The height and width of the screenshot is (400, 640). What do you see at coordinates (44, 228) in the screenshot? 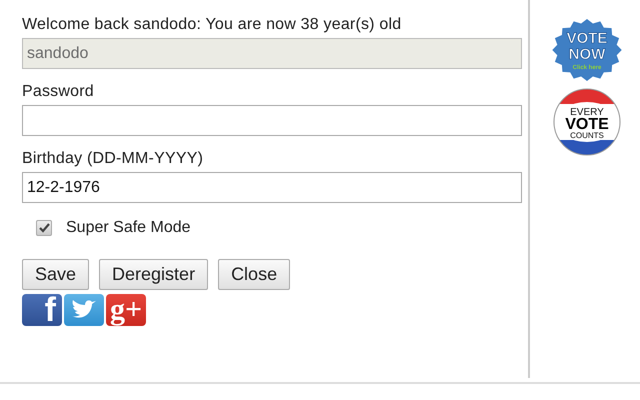
I see `checkbox` at bounding box center [44, 228].